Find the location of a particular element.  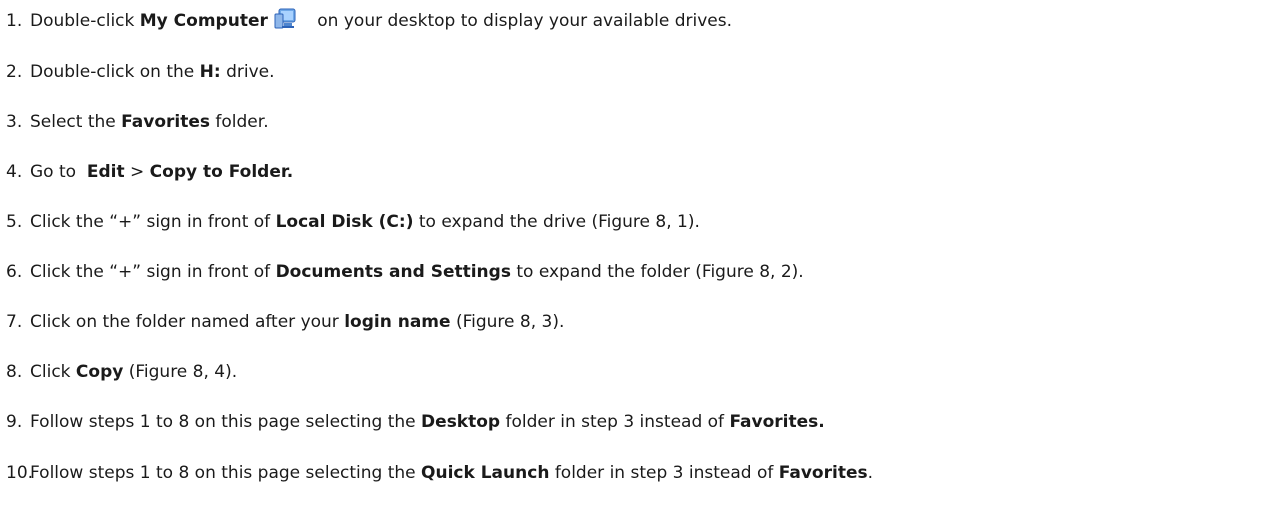

step-number: 9. is located at coordinates (14, 422).